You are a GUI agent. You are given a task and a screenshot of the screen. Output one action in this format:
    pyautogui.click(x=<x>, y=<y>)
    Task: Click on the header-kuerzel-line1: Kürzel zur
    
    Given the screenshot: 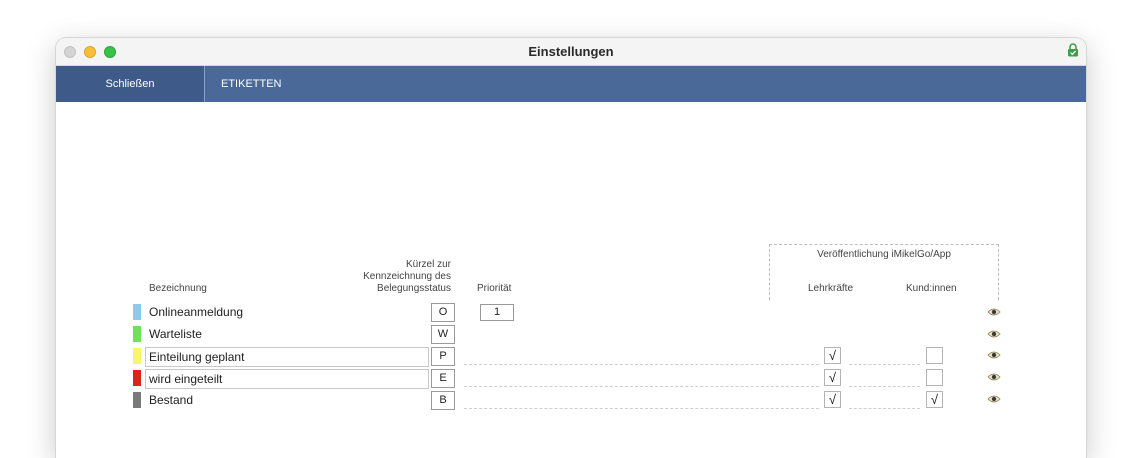 What is the action you would take?
    pyautogui.click(x=428, y=264)
    